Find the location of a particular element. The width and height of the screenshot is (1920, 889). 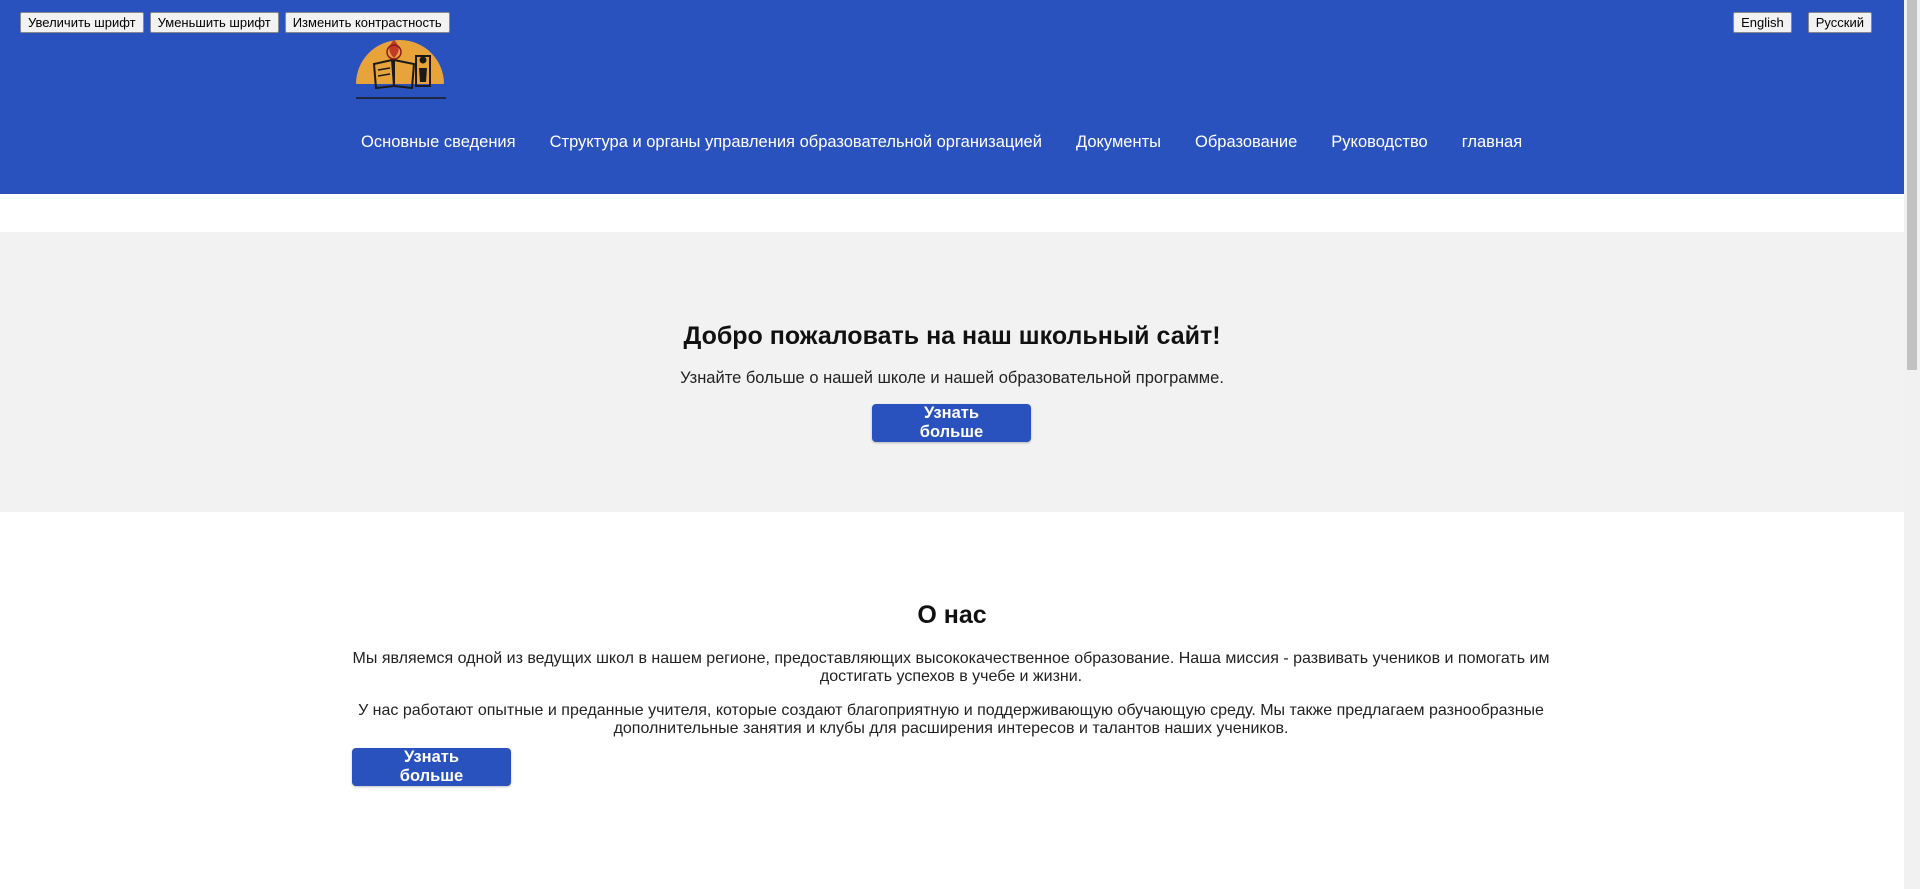

change-contrast-button: Изменить контрастность is located at coordinates (367, 22).